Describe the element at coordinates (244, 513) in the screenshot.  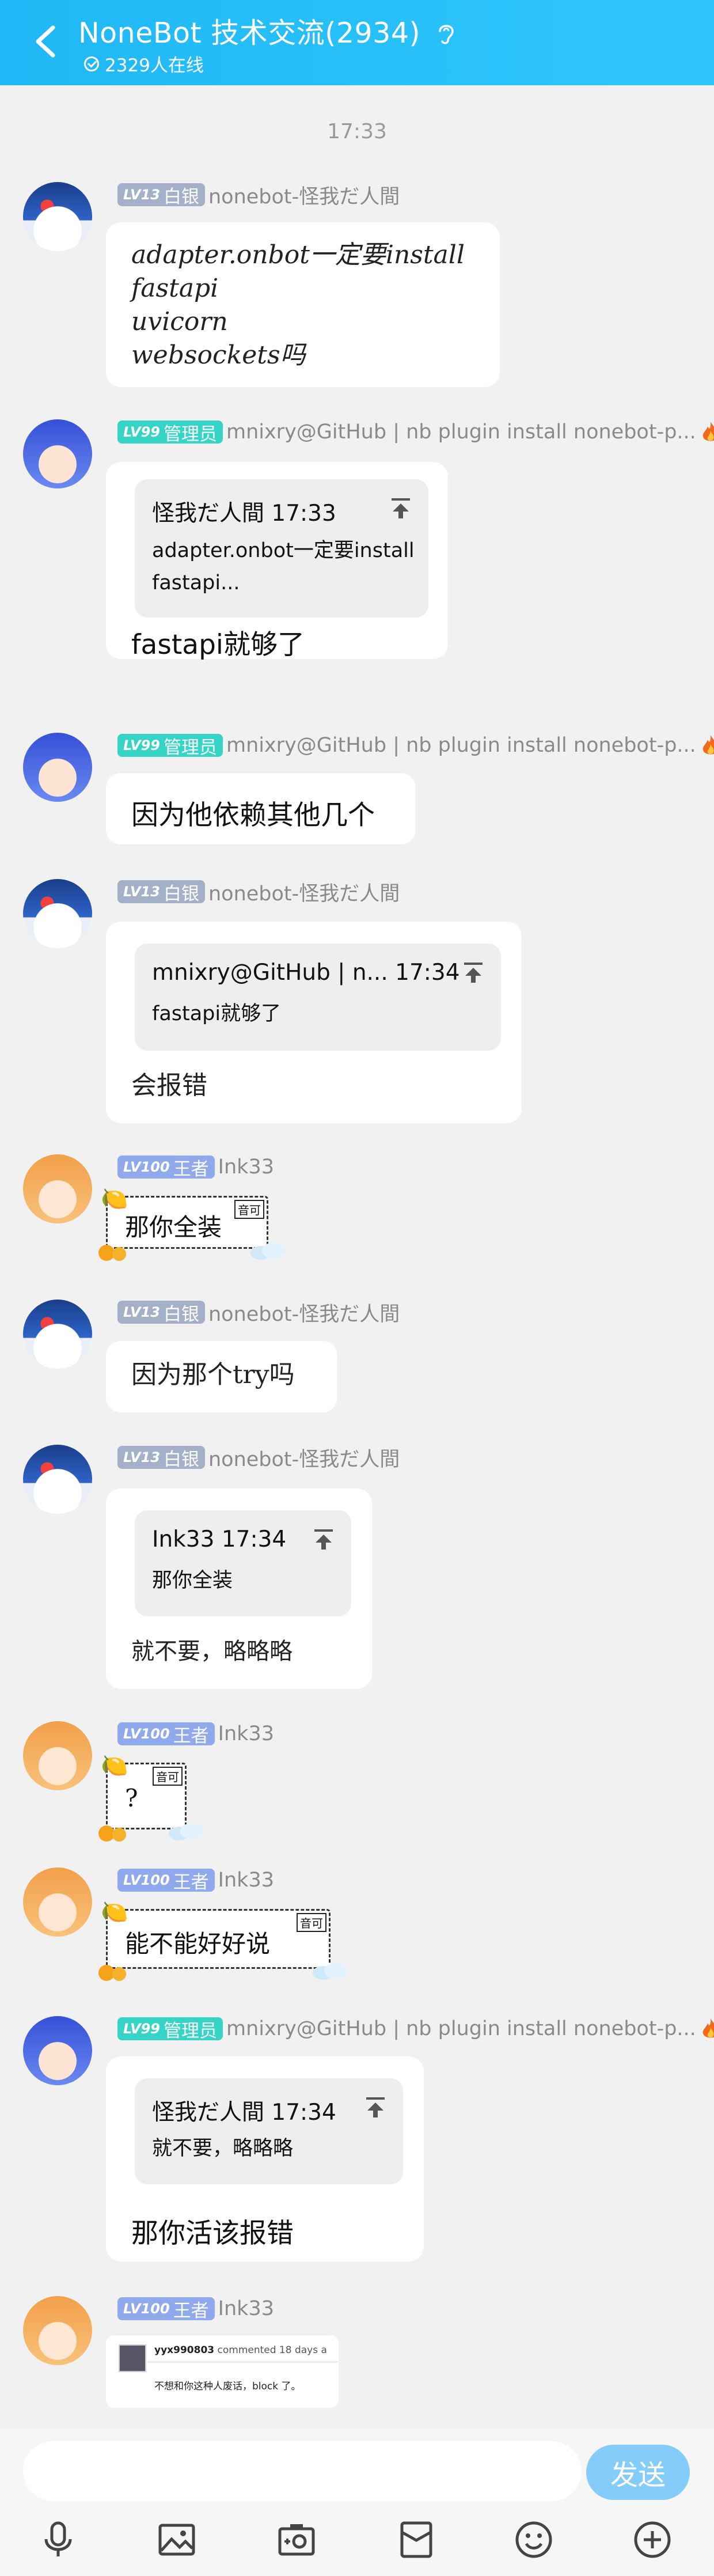
I see `quote-author: 怪我だ人間 17:33` at that location.